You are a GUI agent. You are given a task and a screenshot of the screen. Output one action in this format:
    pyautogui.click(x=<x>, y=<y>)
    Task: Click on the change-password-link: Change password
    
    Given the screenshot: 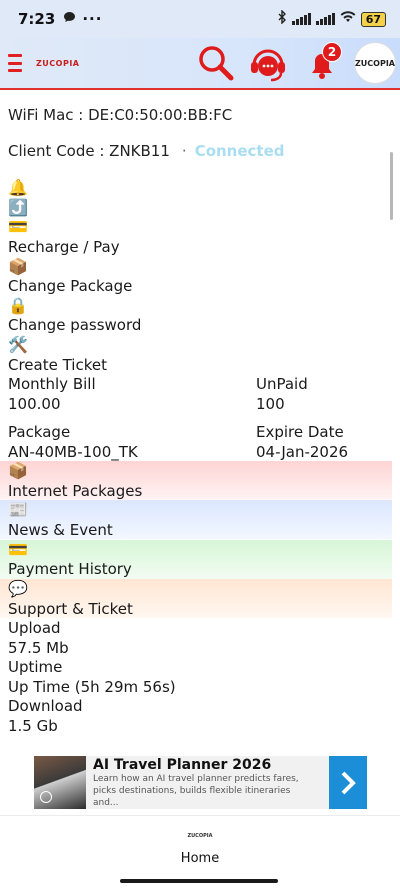 What is the action you would take?
    pyautogui.click(x=74, y=325)
    